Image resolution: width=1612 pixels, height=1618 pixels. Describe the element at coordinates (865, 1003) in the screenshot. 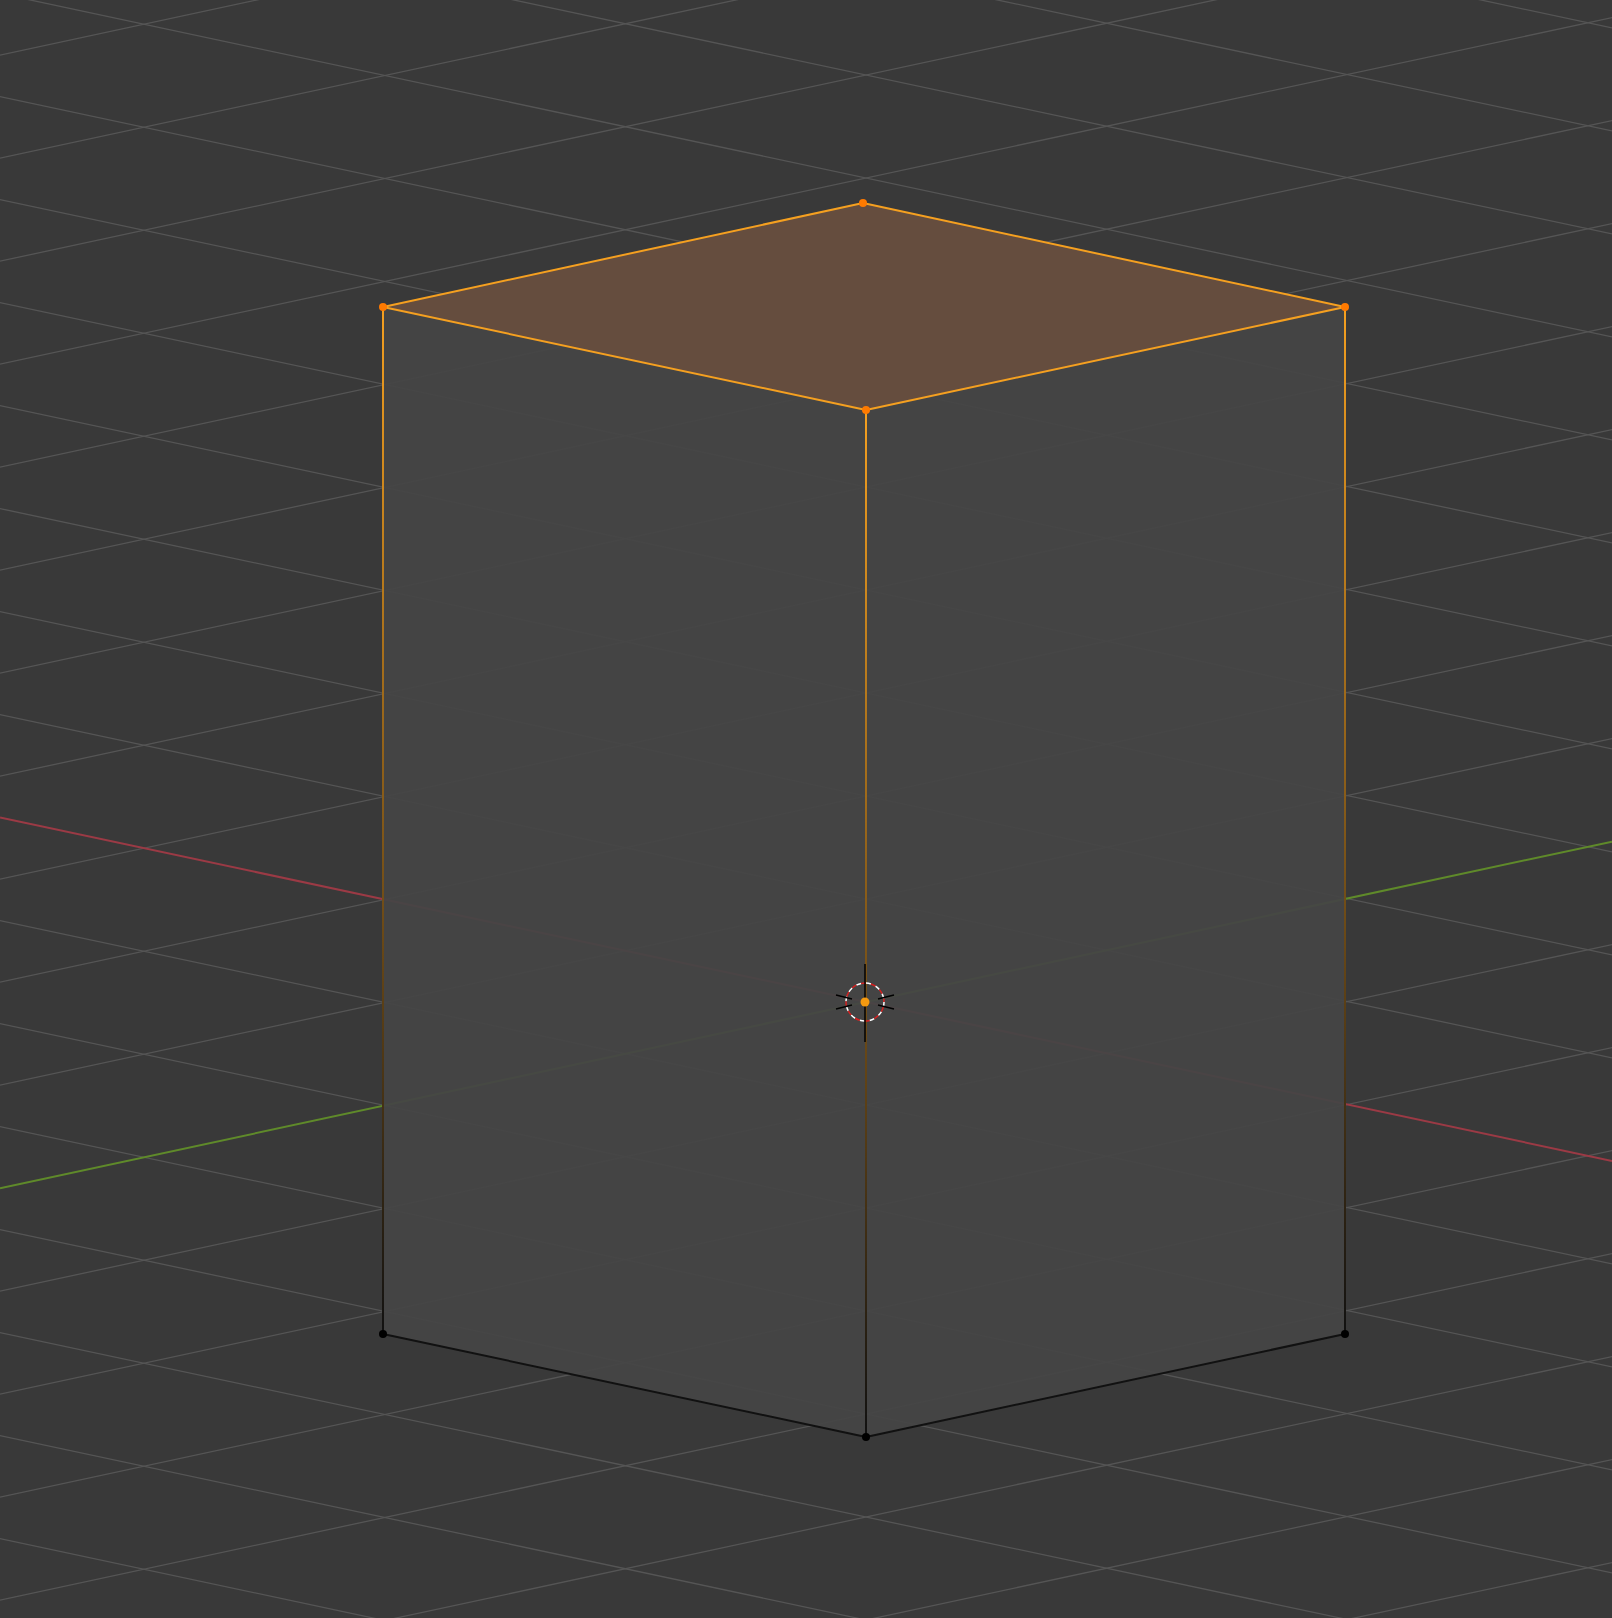

I see `3d-cursor-icon` at that location.